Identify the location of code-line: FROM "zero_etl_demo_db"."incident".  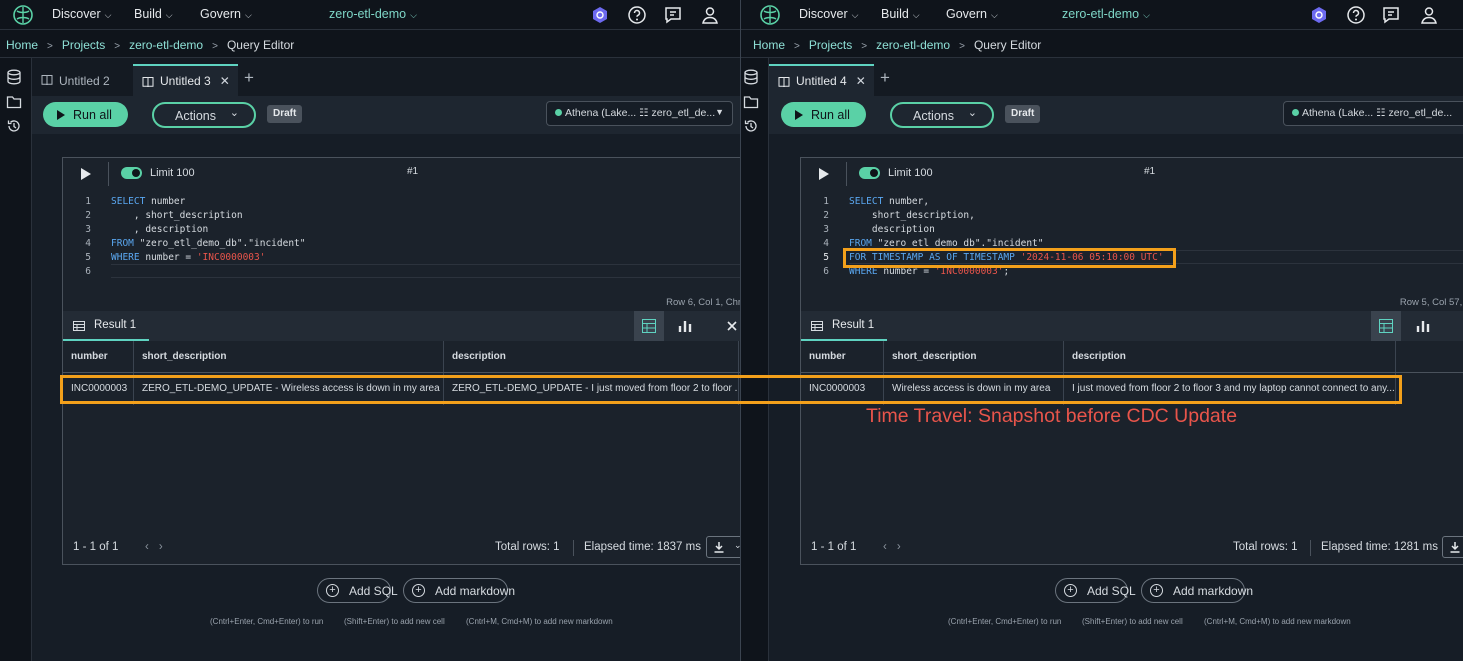
(208, 243).